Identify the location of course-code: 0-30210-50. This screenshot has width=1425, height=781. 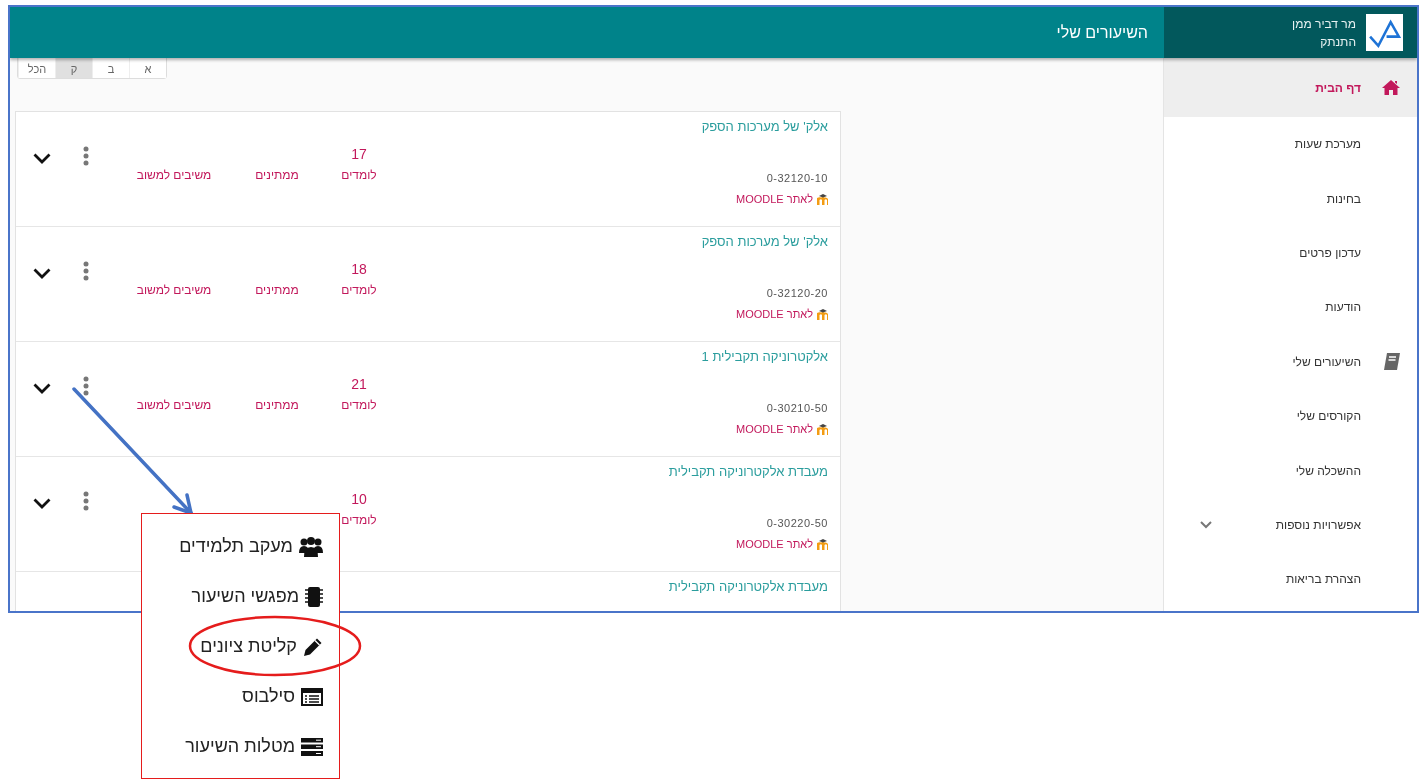
(797, 408).